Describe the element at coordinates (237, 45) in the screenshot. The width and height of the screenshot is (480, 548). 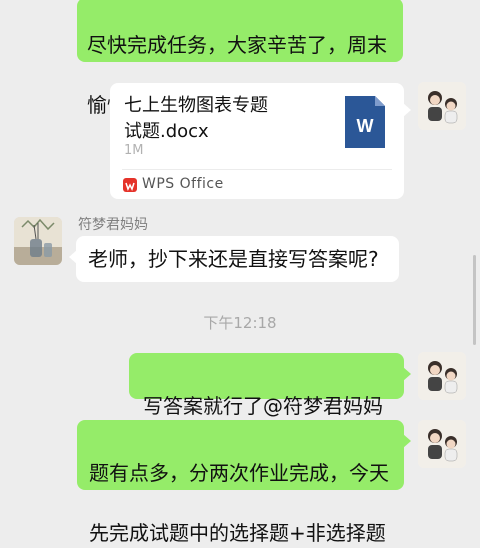
I see `message-text-line: 尽快完成任务，大家辛苦了，周末` at that location.